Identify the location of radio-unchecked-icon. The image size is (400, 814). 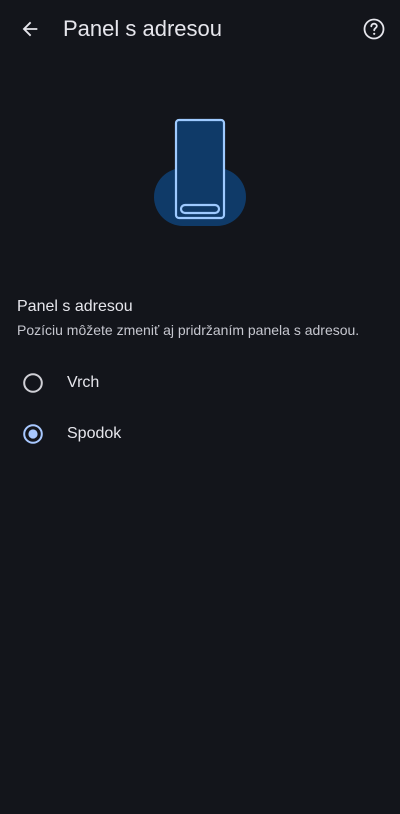
(33, 383).